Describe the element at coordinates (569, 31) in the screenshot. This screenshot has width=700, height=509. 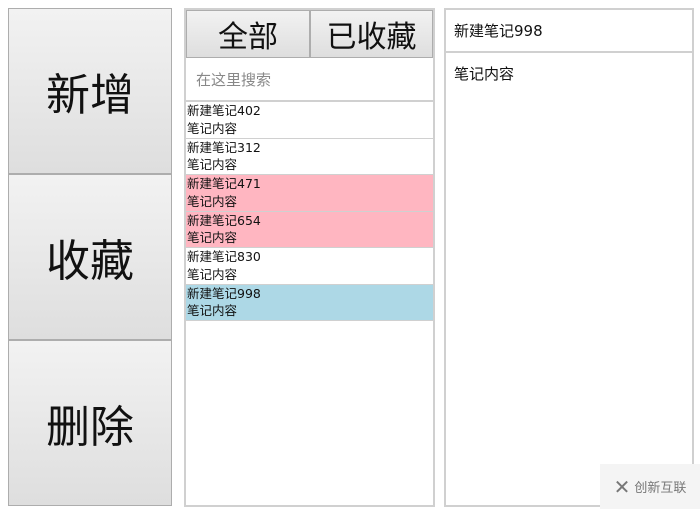
I see `note-title-input: 新建笔记998` at that location.